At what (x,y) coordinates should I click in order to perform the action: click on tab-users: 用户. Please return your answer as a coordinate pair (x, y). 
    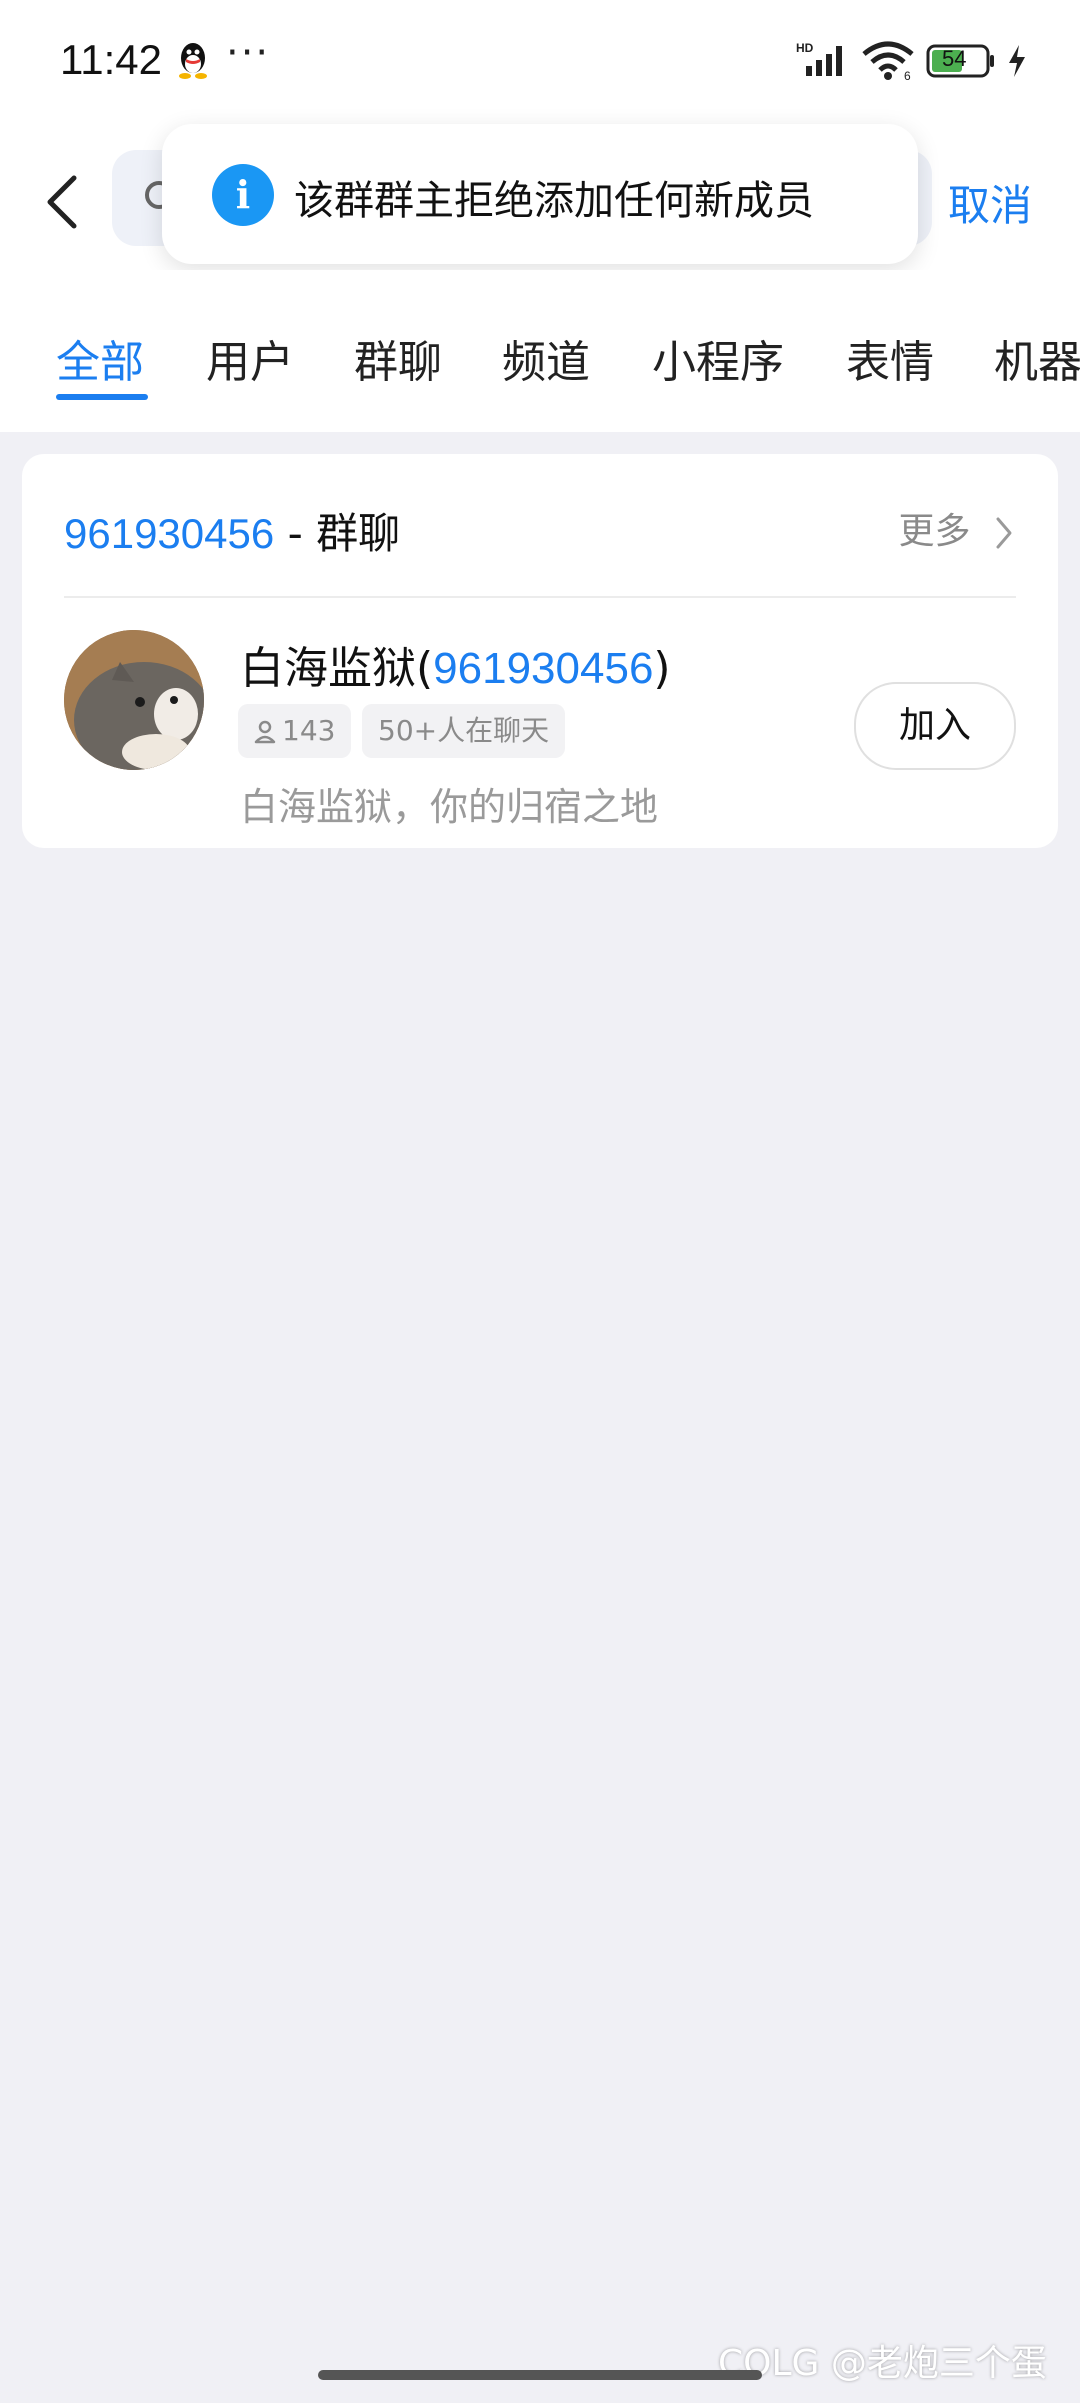
    Looking at the image, I should click on (250, 358).